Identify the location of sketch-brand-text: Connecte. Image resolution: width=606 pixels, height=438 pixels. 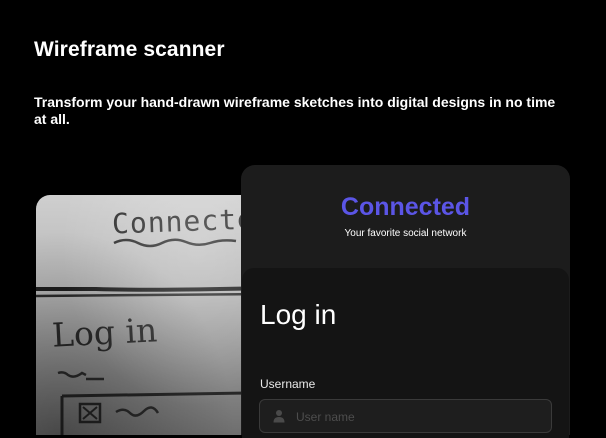
(183, 221).